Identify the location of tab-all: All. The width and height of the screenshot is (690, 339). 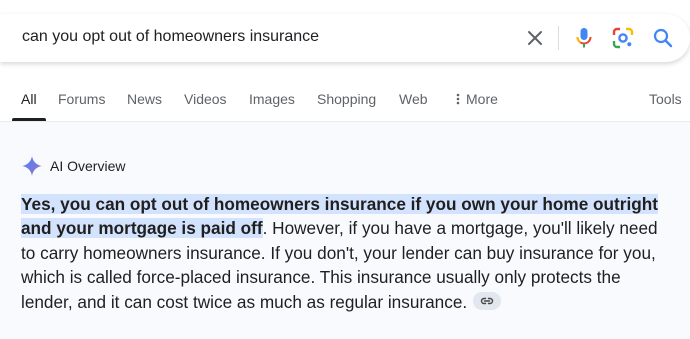
(29, 99).